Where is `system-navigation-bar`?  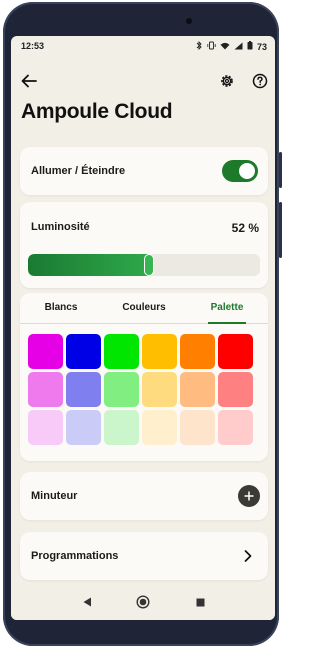
system-navigation-bar is located at coordinates (143, 602).